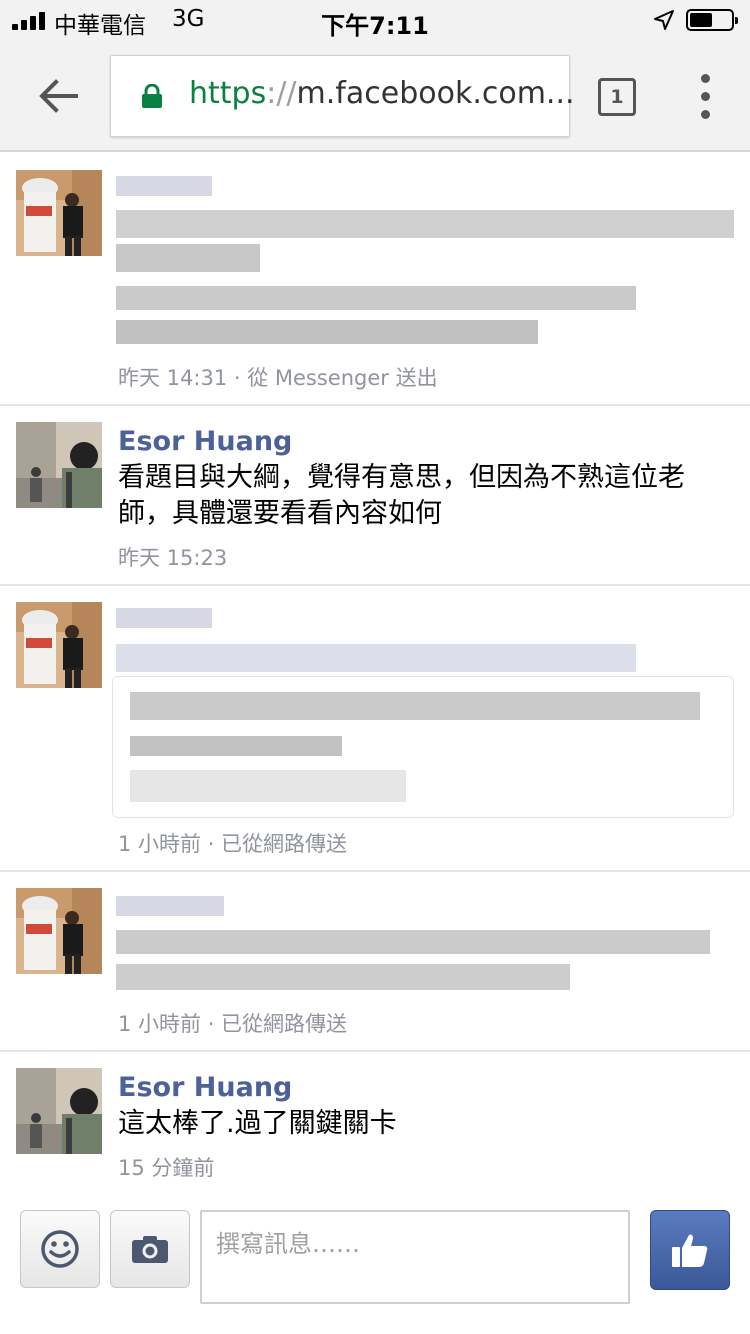  I want to click on camera-button, so click(150, 1249).